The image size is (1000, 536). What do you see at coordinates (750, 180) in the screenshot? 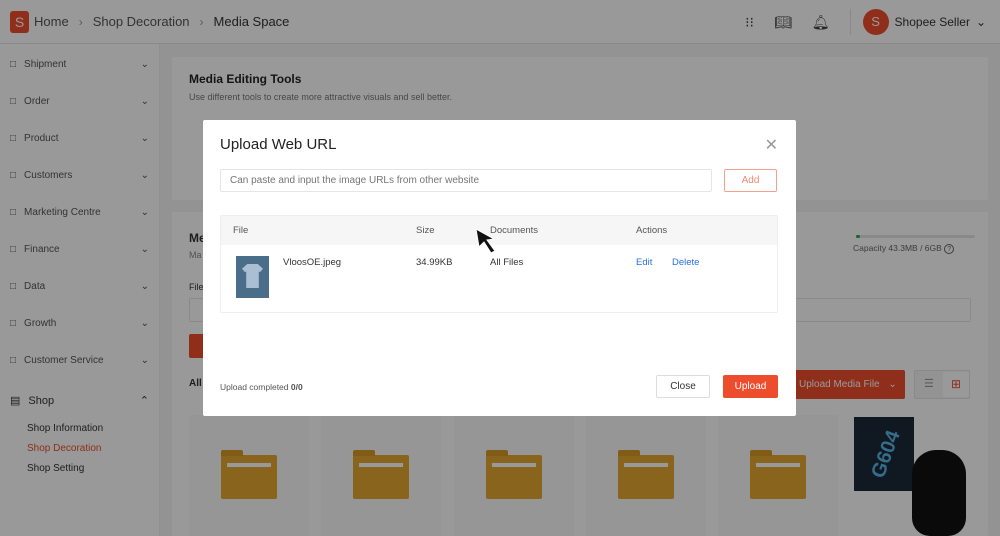
I see `add-button: Add` at bounding box center [750, 180].